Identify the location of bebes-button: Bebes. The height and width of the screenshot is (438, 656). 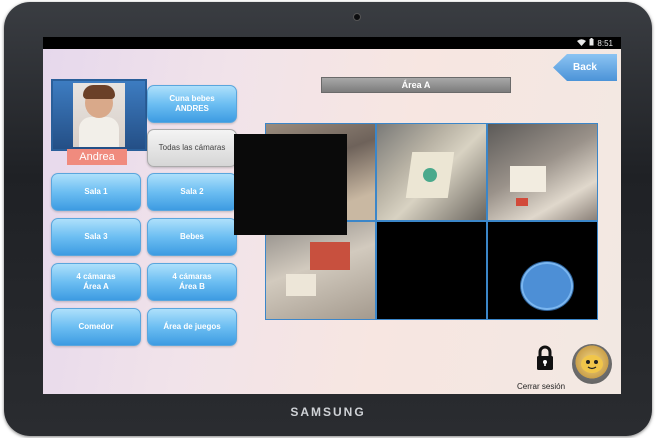
(192, 237).